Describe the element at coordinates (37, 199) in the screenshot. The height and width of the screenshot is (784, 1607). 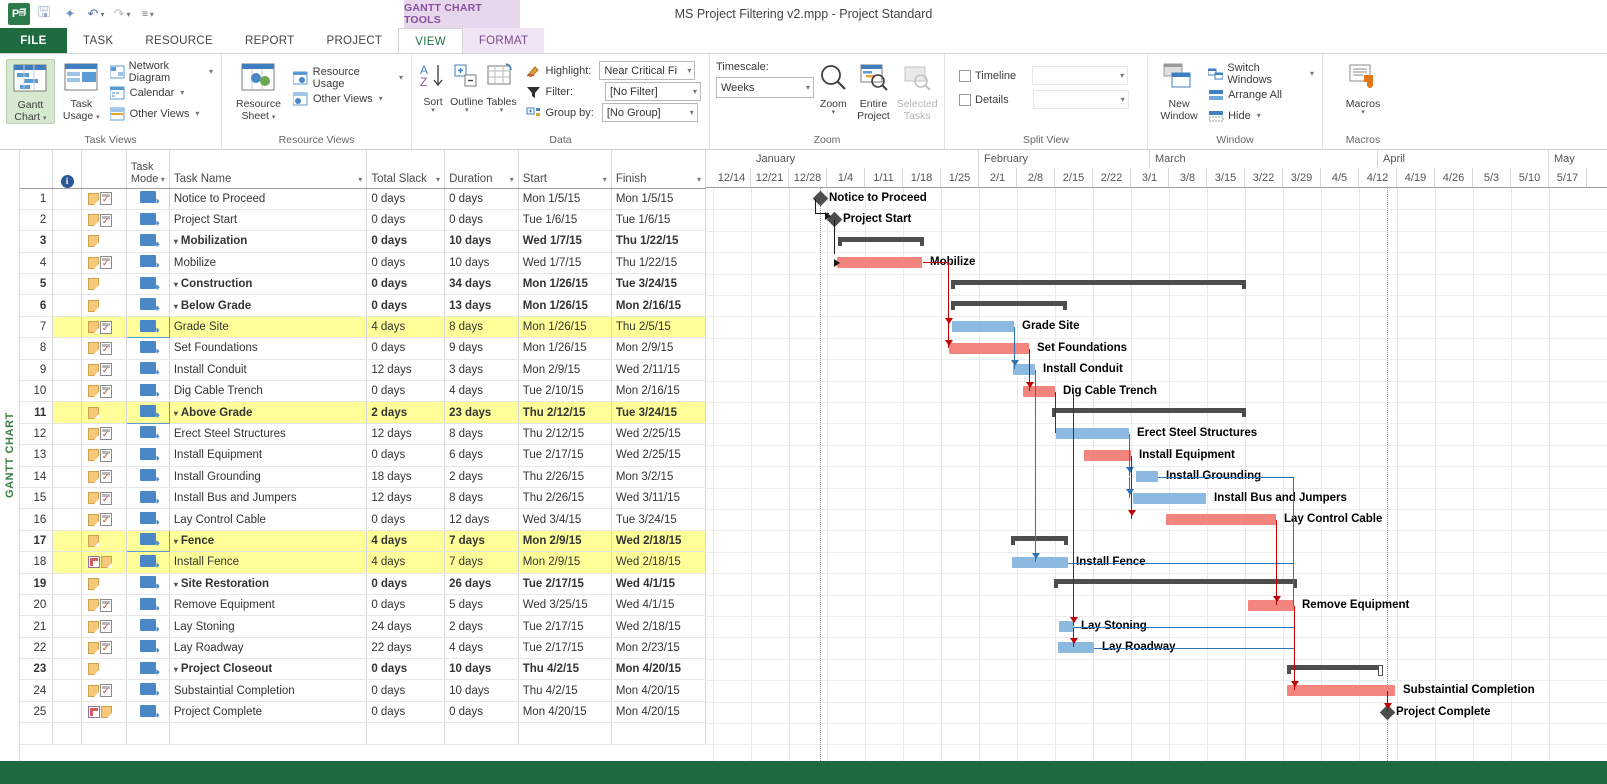
I see `row-number: 1` at that location.